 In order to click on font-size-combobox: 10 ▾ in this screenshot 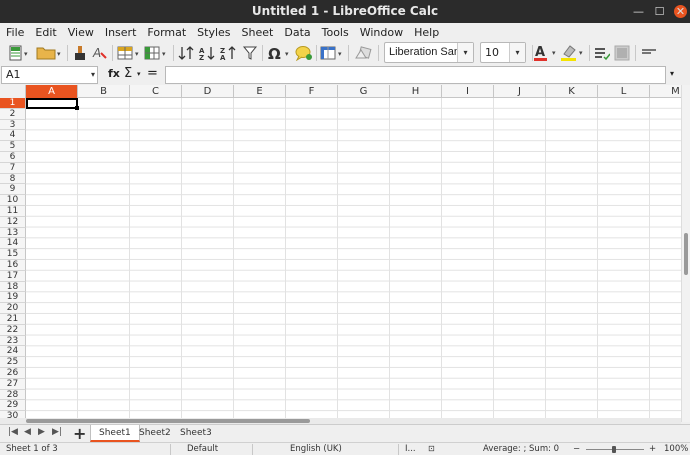, I will do `click(503, 52)`.